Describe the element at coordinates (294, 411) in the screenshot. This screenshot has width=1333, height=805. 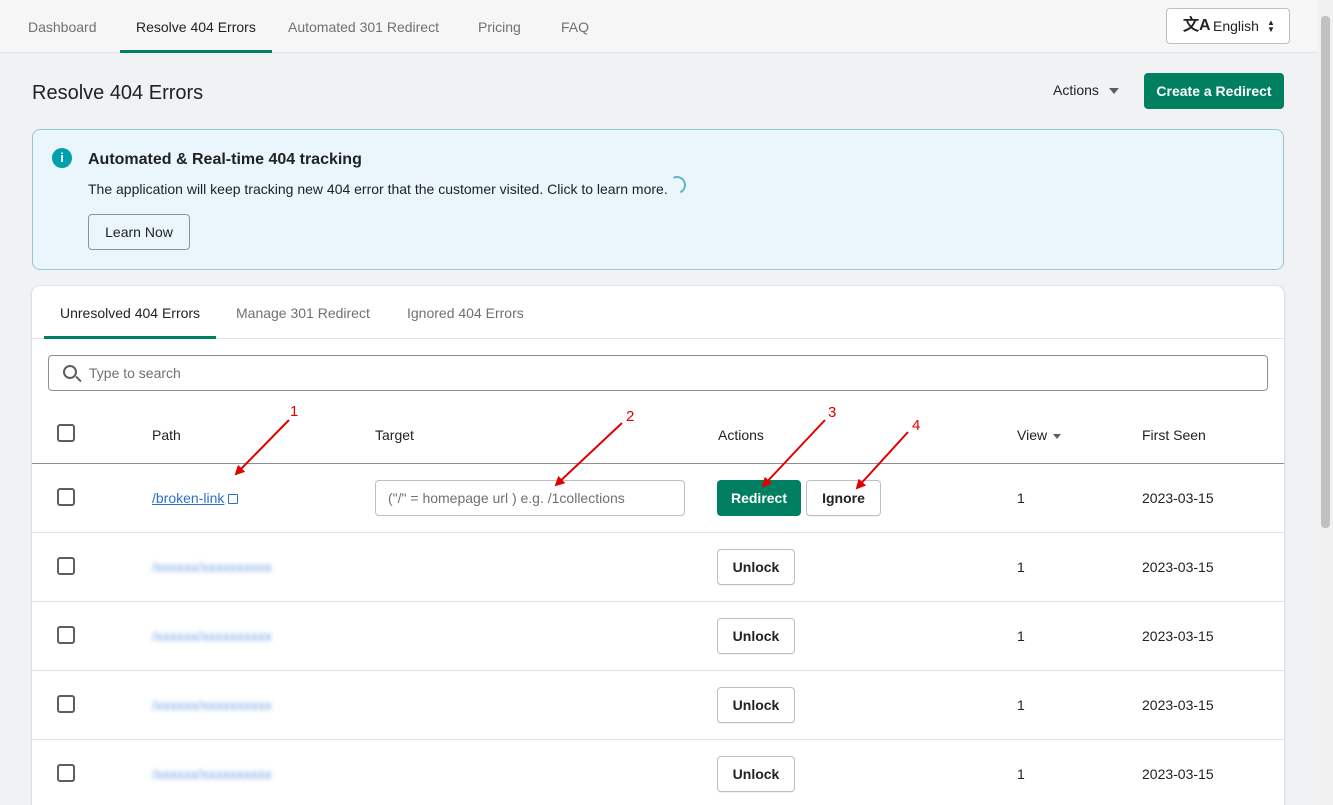
I see `annotation-number-1: 1` at that location.